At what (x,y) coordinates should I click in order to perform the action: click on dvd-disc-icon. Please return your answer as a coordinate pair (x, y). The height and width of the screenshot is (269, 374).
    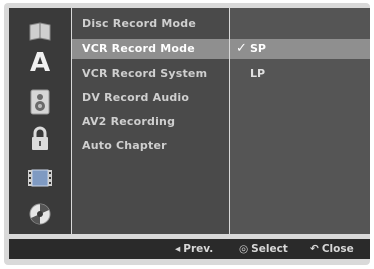
    Looking at the image, I should click on (40, 214).